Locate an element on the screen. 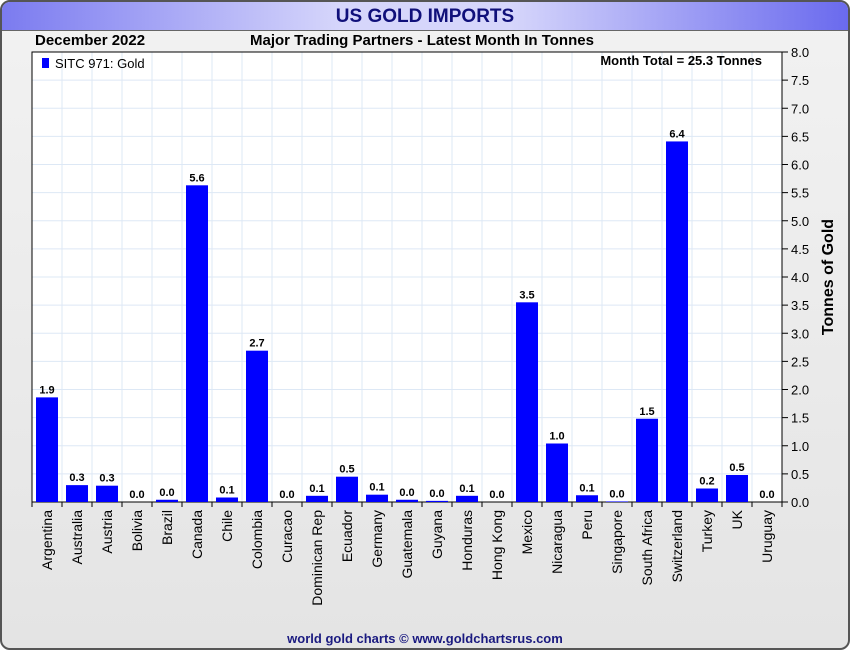 The width and height of the screenshot is (850, 650). y-tick-label: 5.0 is located at coordinates (800, 221).